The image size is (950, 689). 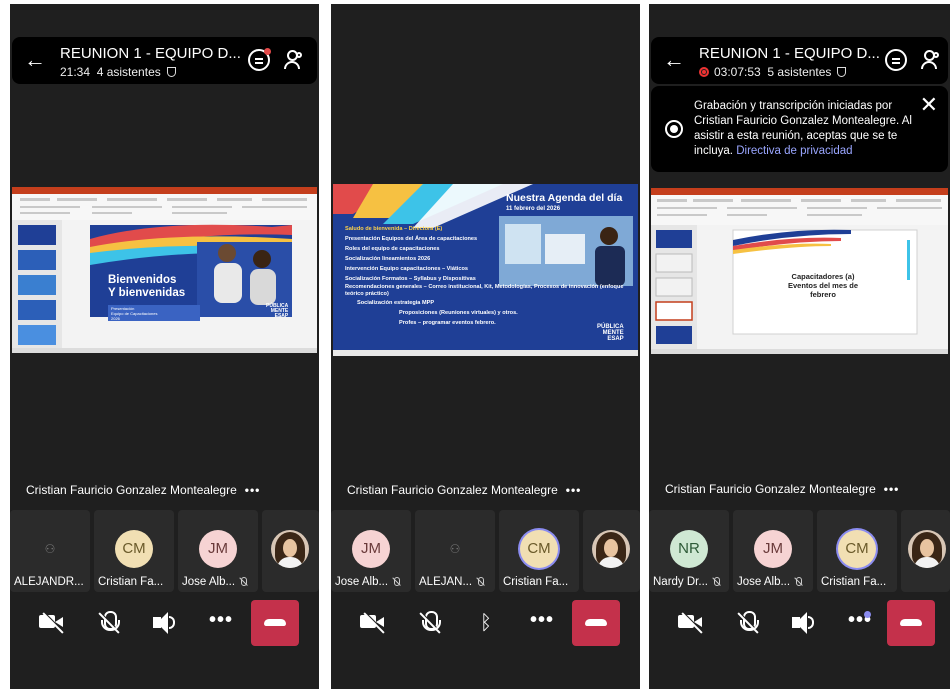 I want to click on recording-icon, so click(x=704, y=72).